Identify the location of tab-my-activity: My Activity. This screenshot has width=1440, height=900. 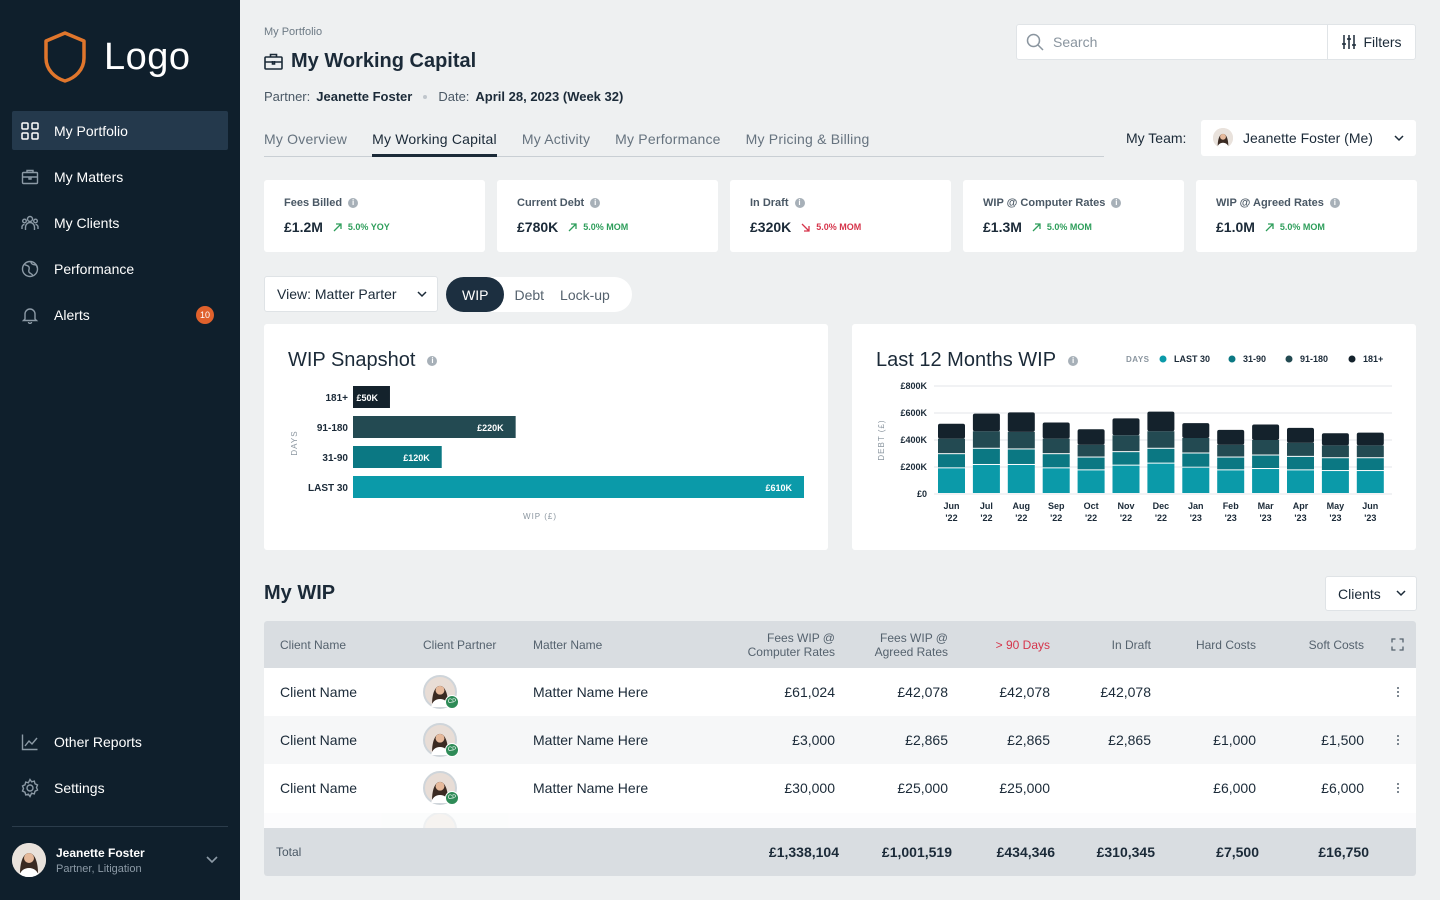
(556, 143).